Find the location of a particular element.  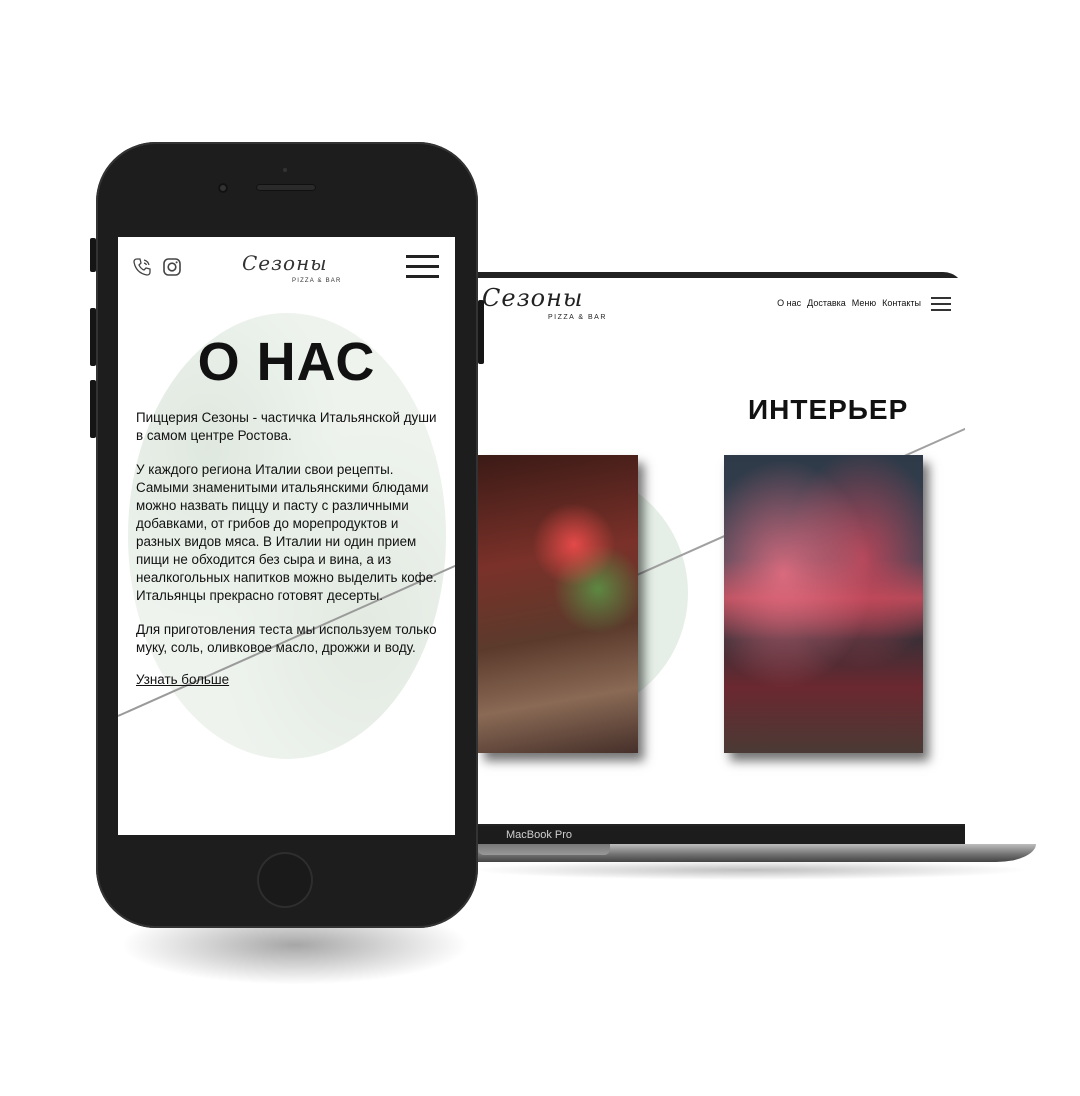

phone-logo: Сезоны PIZZA & BAR is located at coordinates (291, 267).